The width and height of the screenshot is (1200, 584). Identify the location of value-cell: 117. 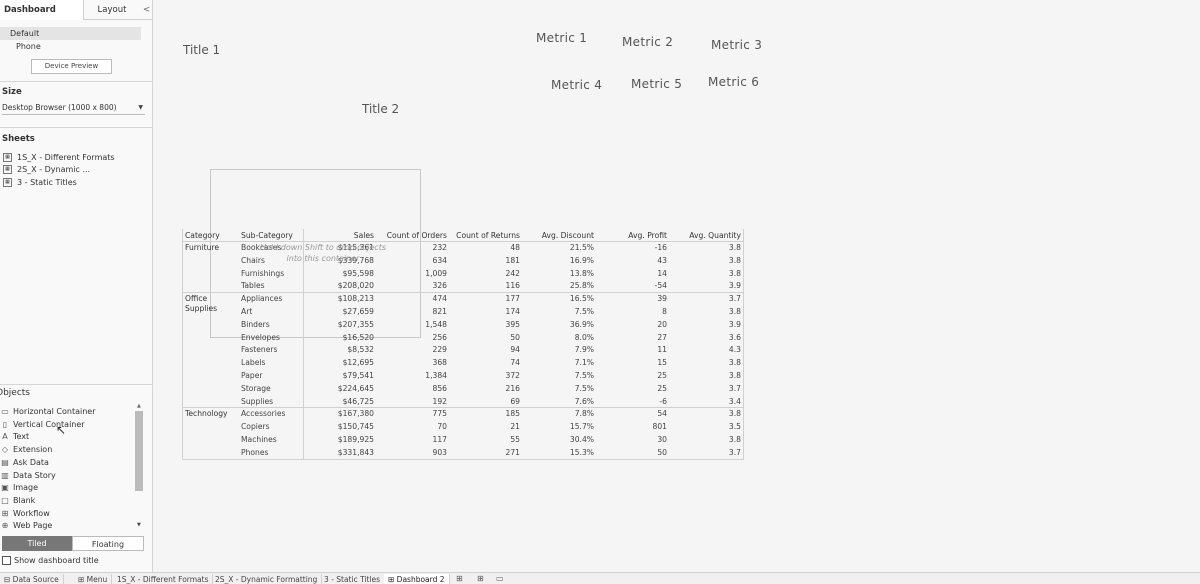
(440, 439).